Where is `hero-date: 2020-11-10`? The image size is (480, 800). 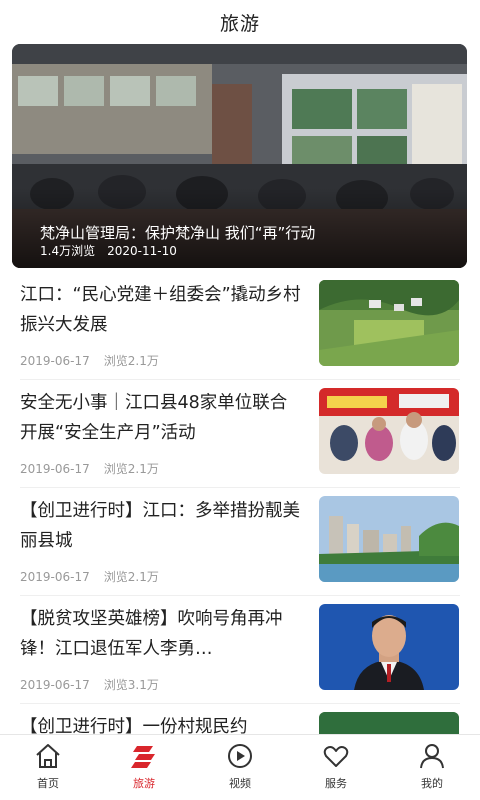 hero-date: 2020-11-10 is located at coordinates (142, 251).